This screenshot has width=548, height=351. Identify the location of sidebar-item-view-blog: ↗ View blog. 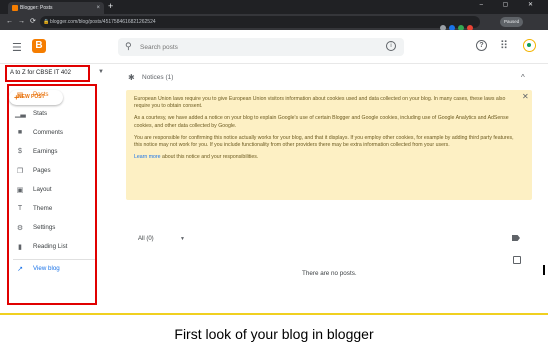
(52, 269).